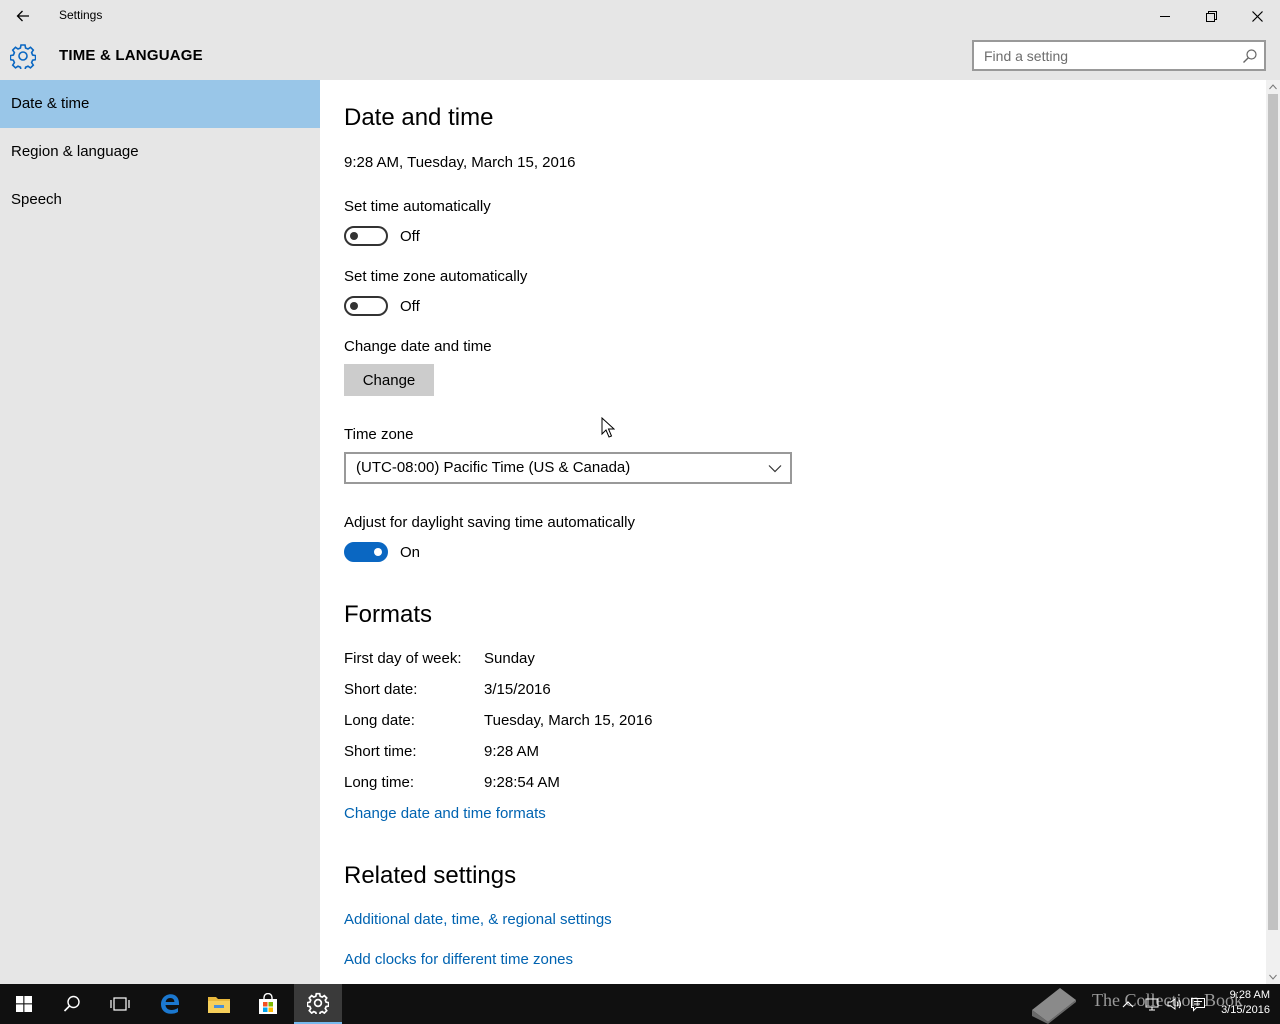 The image size is (1280, 1024). Describe the element at coordinates (418, 346) in the screenshot. I see `change-datetime-label: Change date and time` at that location.